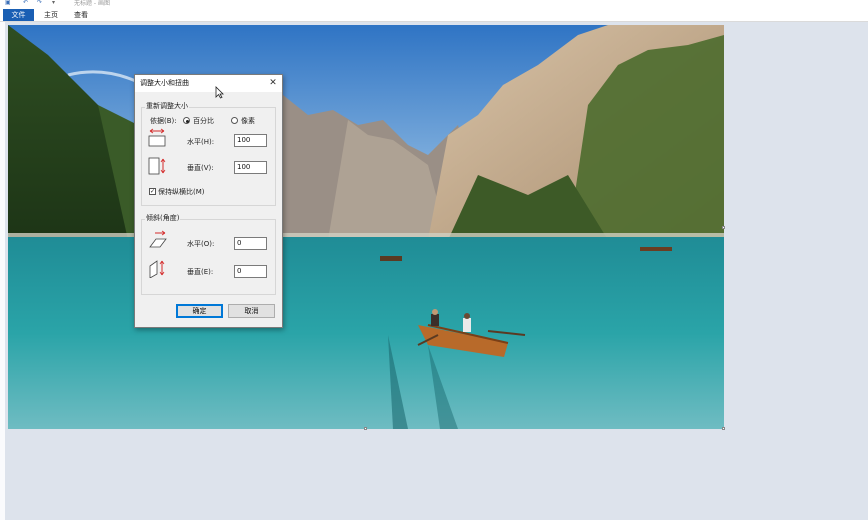 The height and width of the screenshot is (520, 868). What do you see at coordinates (2, 271) in the screenshot?
I see `workspace-left-edge` at bounding box center [2, 271].